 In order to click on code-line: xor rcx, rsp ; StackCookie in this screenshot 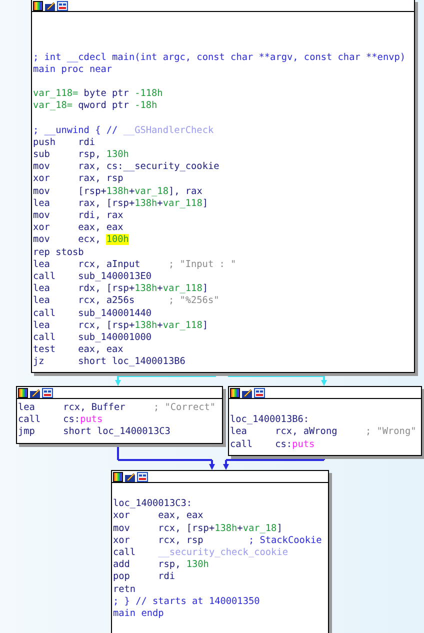, I will do `click(218, 540)`.